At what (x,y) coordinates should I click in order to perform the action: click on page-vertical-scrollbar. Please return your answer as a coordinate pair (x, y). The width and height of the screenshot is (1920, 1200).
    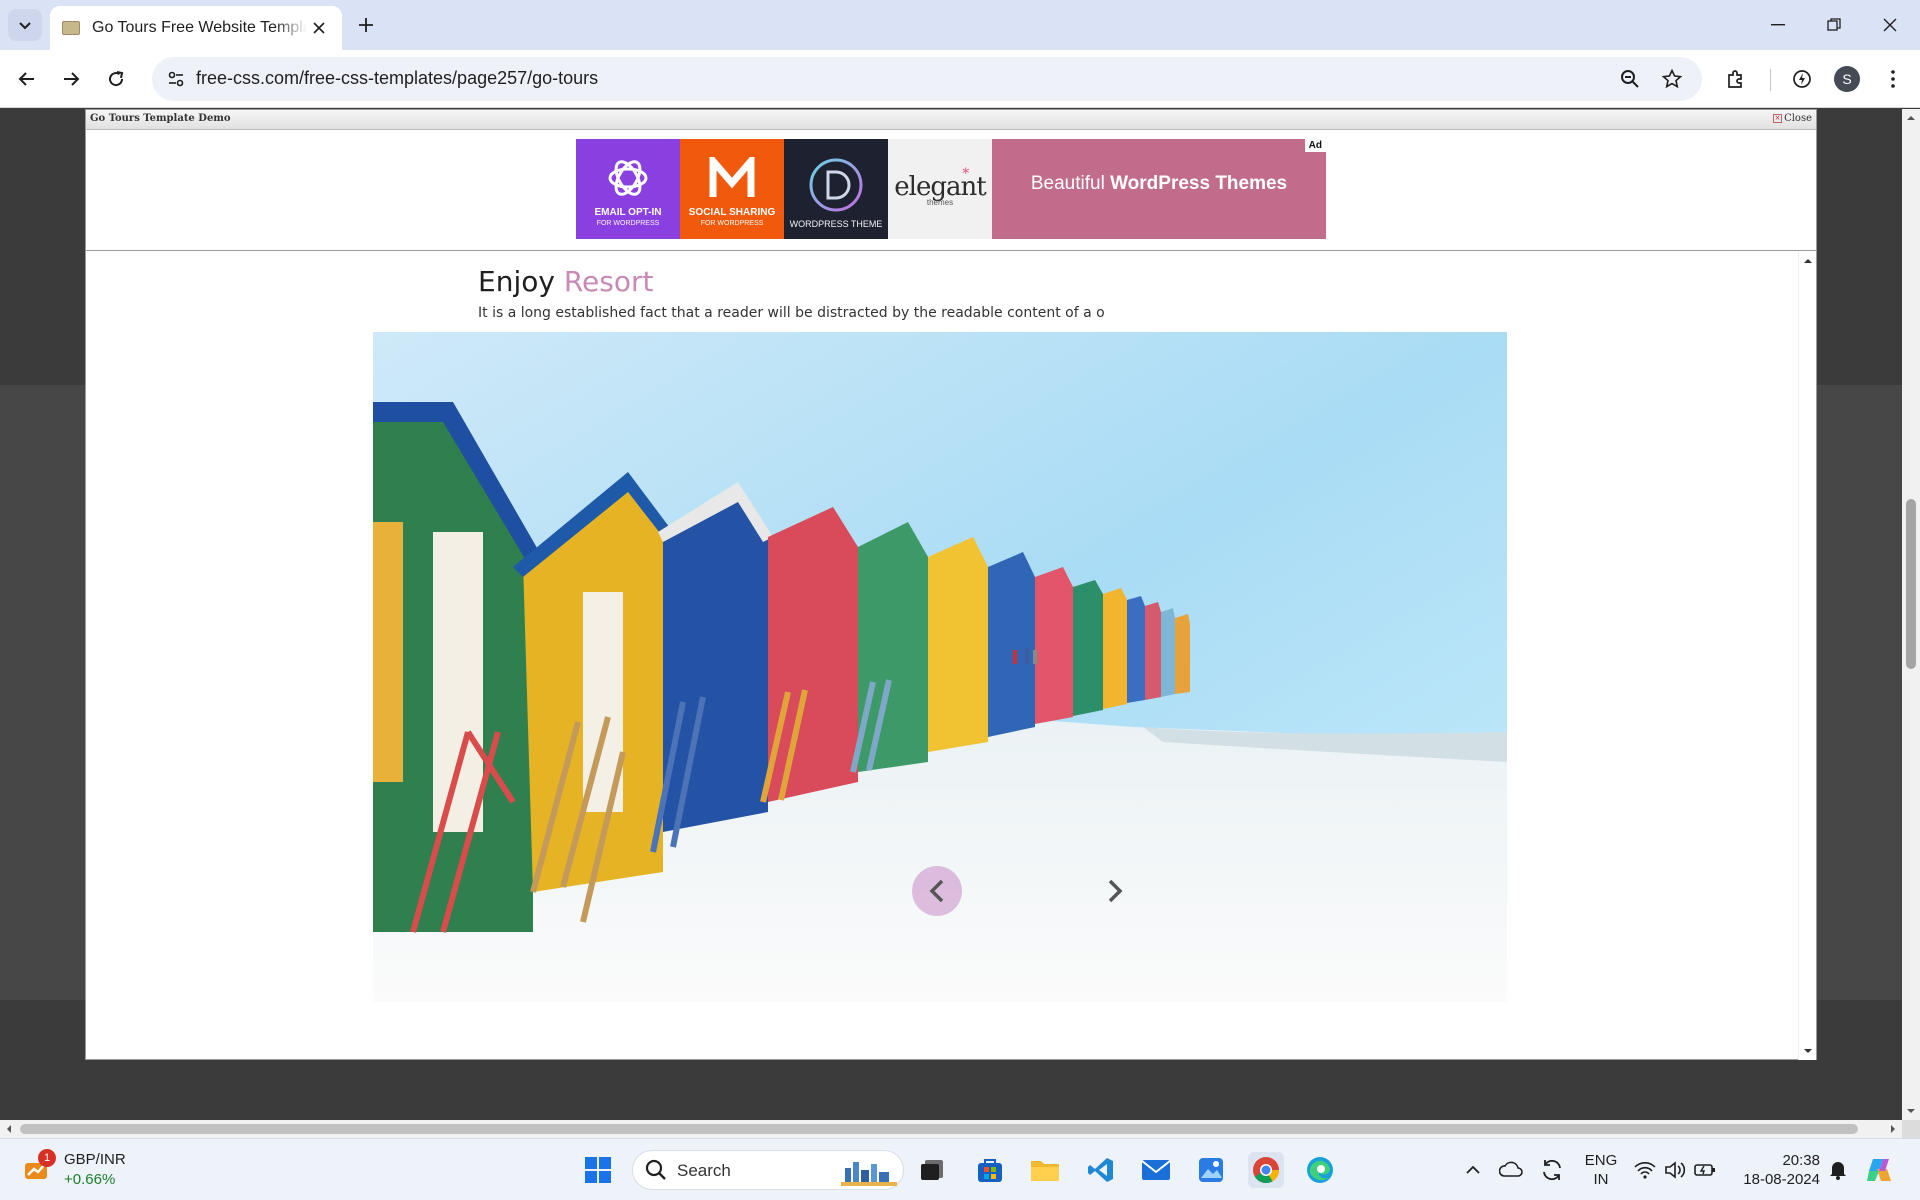
    Looking at the image, I should click on (1911, 614).